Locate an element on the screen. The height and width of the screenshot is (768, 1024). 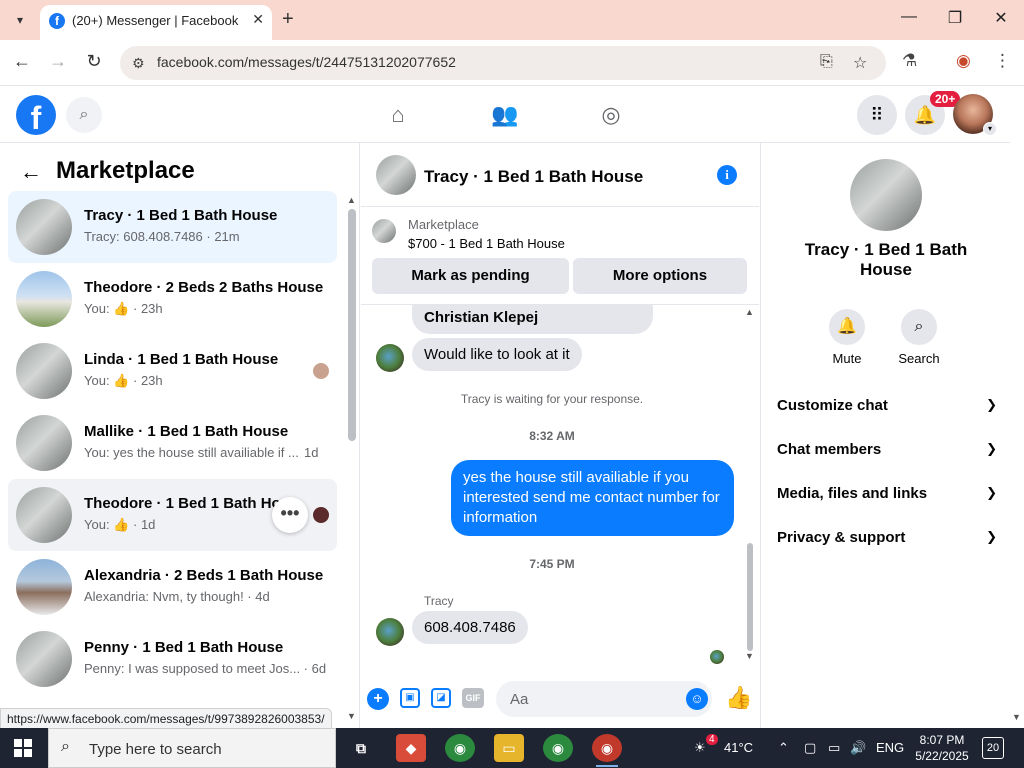
windows-start-icon is located at coordinates (23, 748).